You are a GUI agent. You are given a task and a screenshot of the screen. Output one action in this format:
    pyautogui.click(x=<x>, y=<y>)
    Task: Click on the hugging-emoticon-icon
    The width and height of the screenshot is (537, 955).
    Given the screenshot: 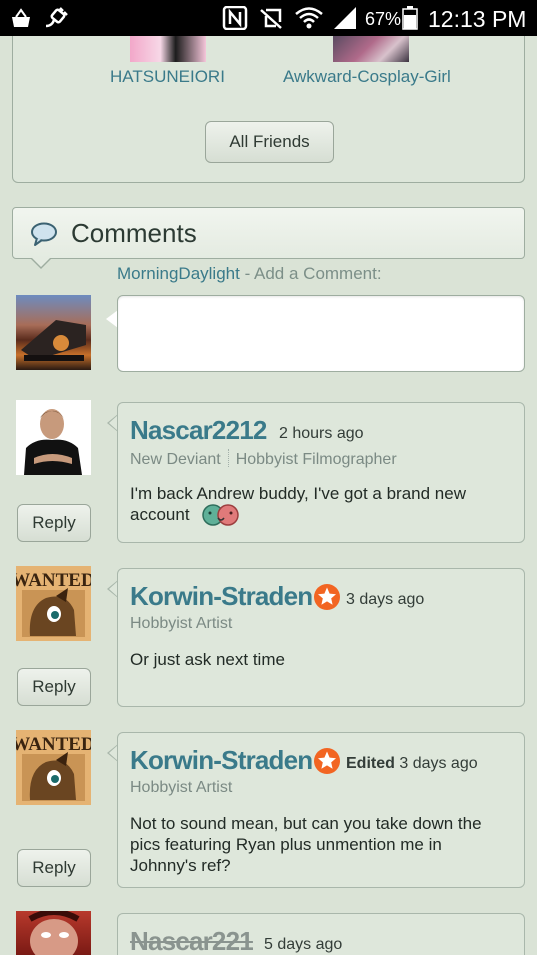 What is the action you would take?
    pyautogui.click(x=221, y=517)
    